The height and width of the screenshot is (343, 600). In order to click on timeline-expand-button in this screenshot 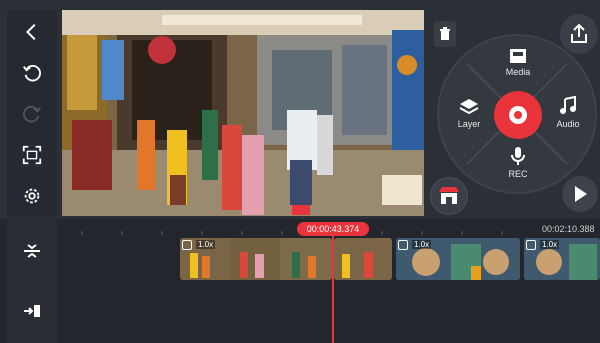, I will do `click(32, 251)`.